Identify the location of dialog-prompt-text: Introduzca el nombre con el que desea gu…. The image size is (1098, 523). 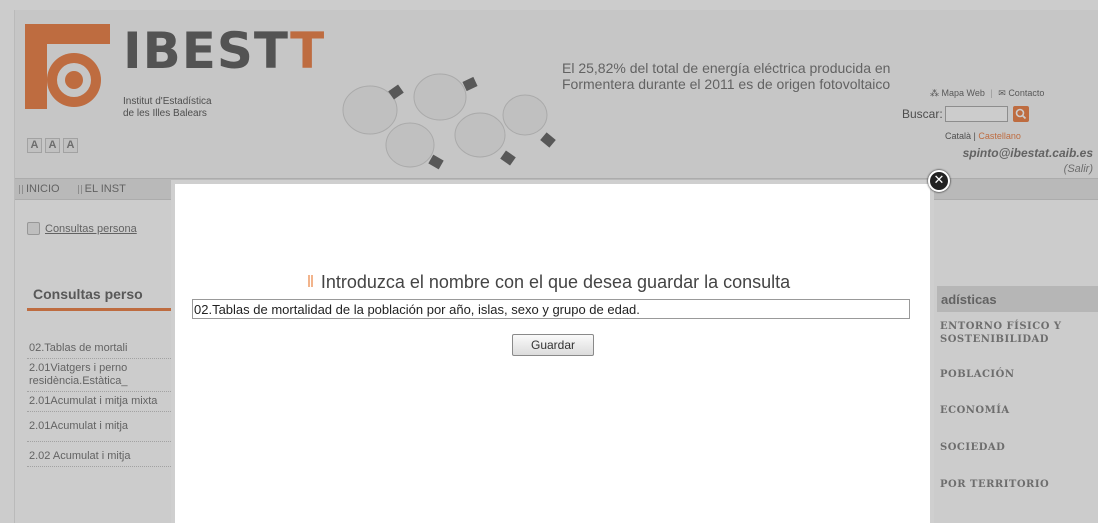
(555, 282).